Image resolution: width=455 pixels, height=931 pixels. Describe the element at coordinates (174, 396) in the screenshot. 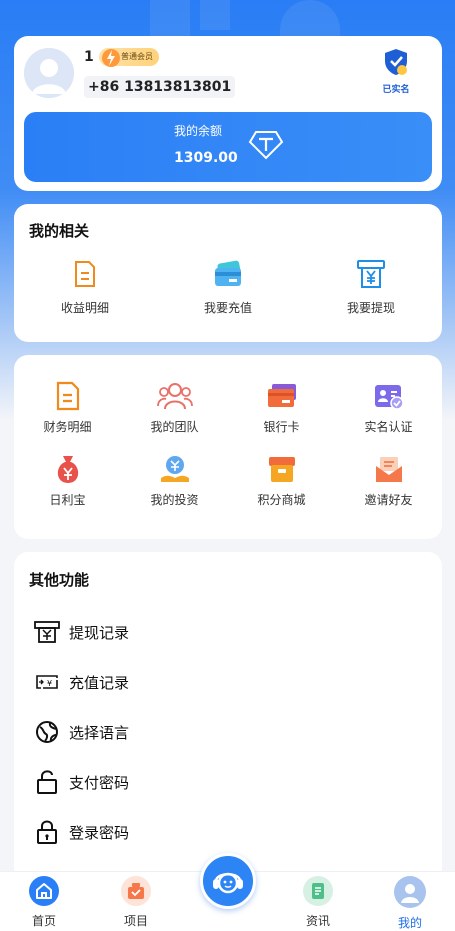

I see `team-icon` at that location.